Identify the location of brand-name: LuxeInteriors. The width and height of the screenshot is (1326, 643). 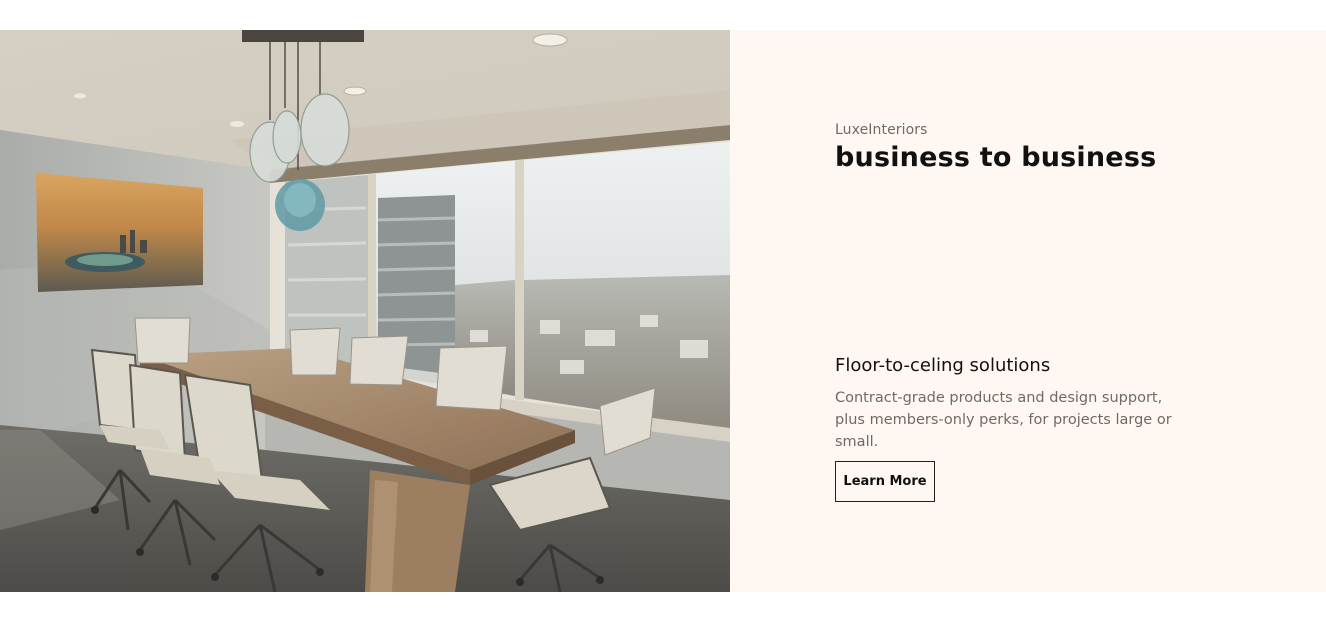
(881, 130).